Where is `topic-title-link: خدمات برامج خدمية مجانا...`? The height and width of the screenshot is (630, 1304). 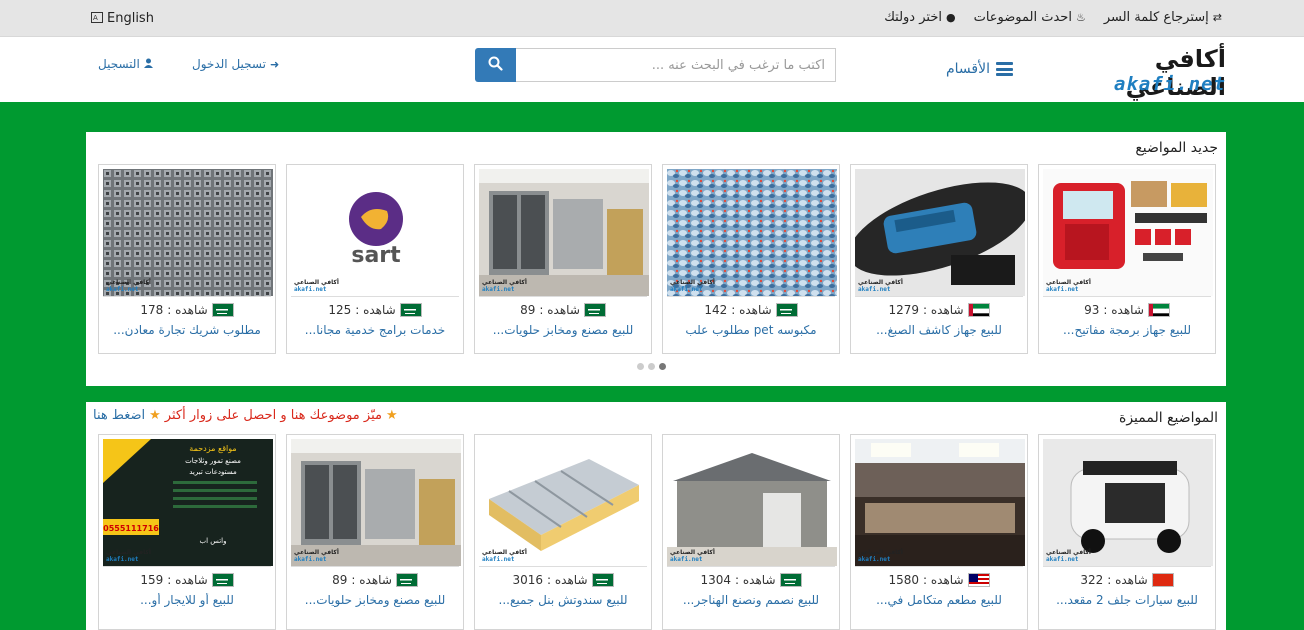
topic-title-link: خدمات برامج خدمية مجانا... is located at coordinates (375, 330).